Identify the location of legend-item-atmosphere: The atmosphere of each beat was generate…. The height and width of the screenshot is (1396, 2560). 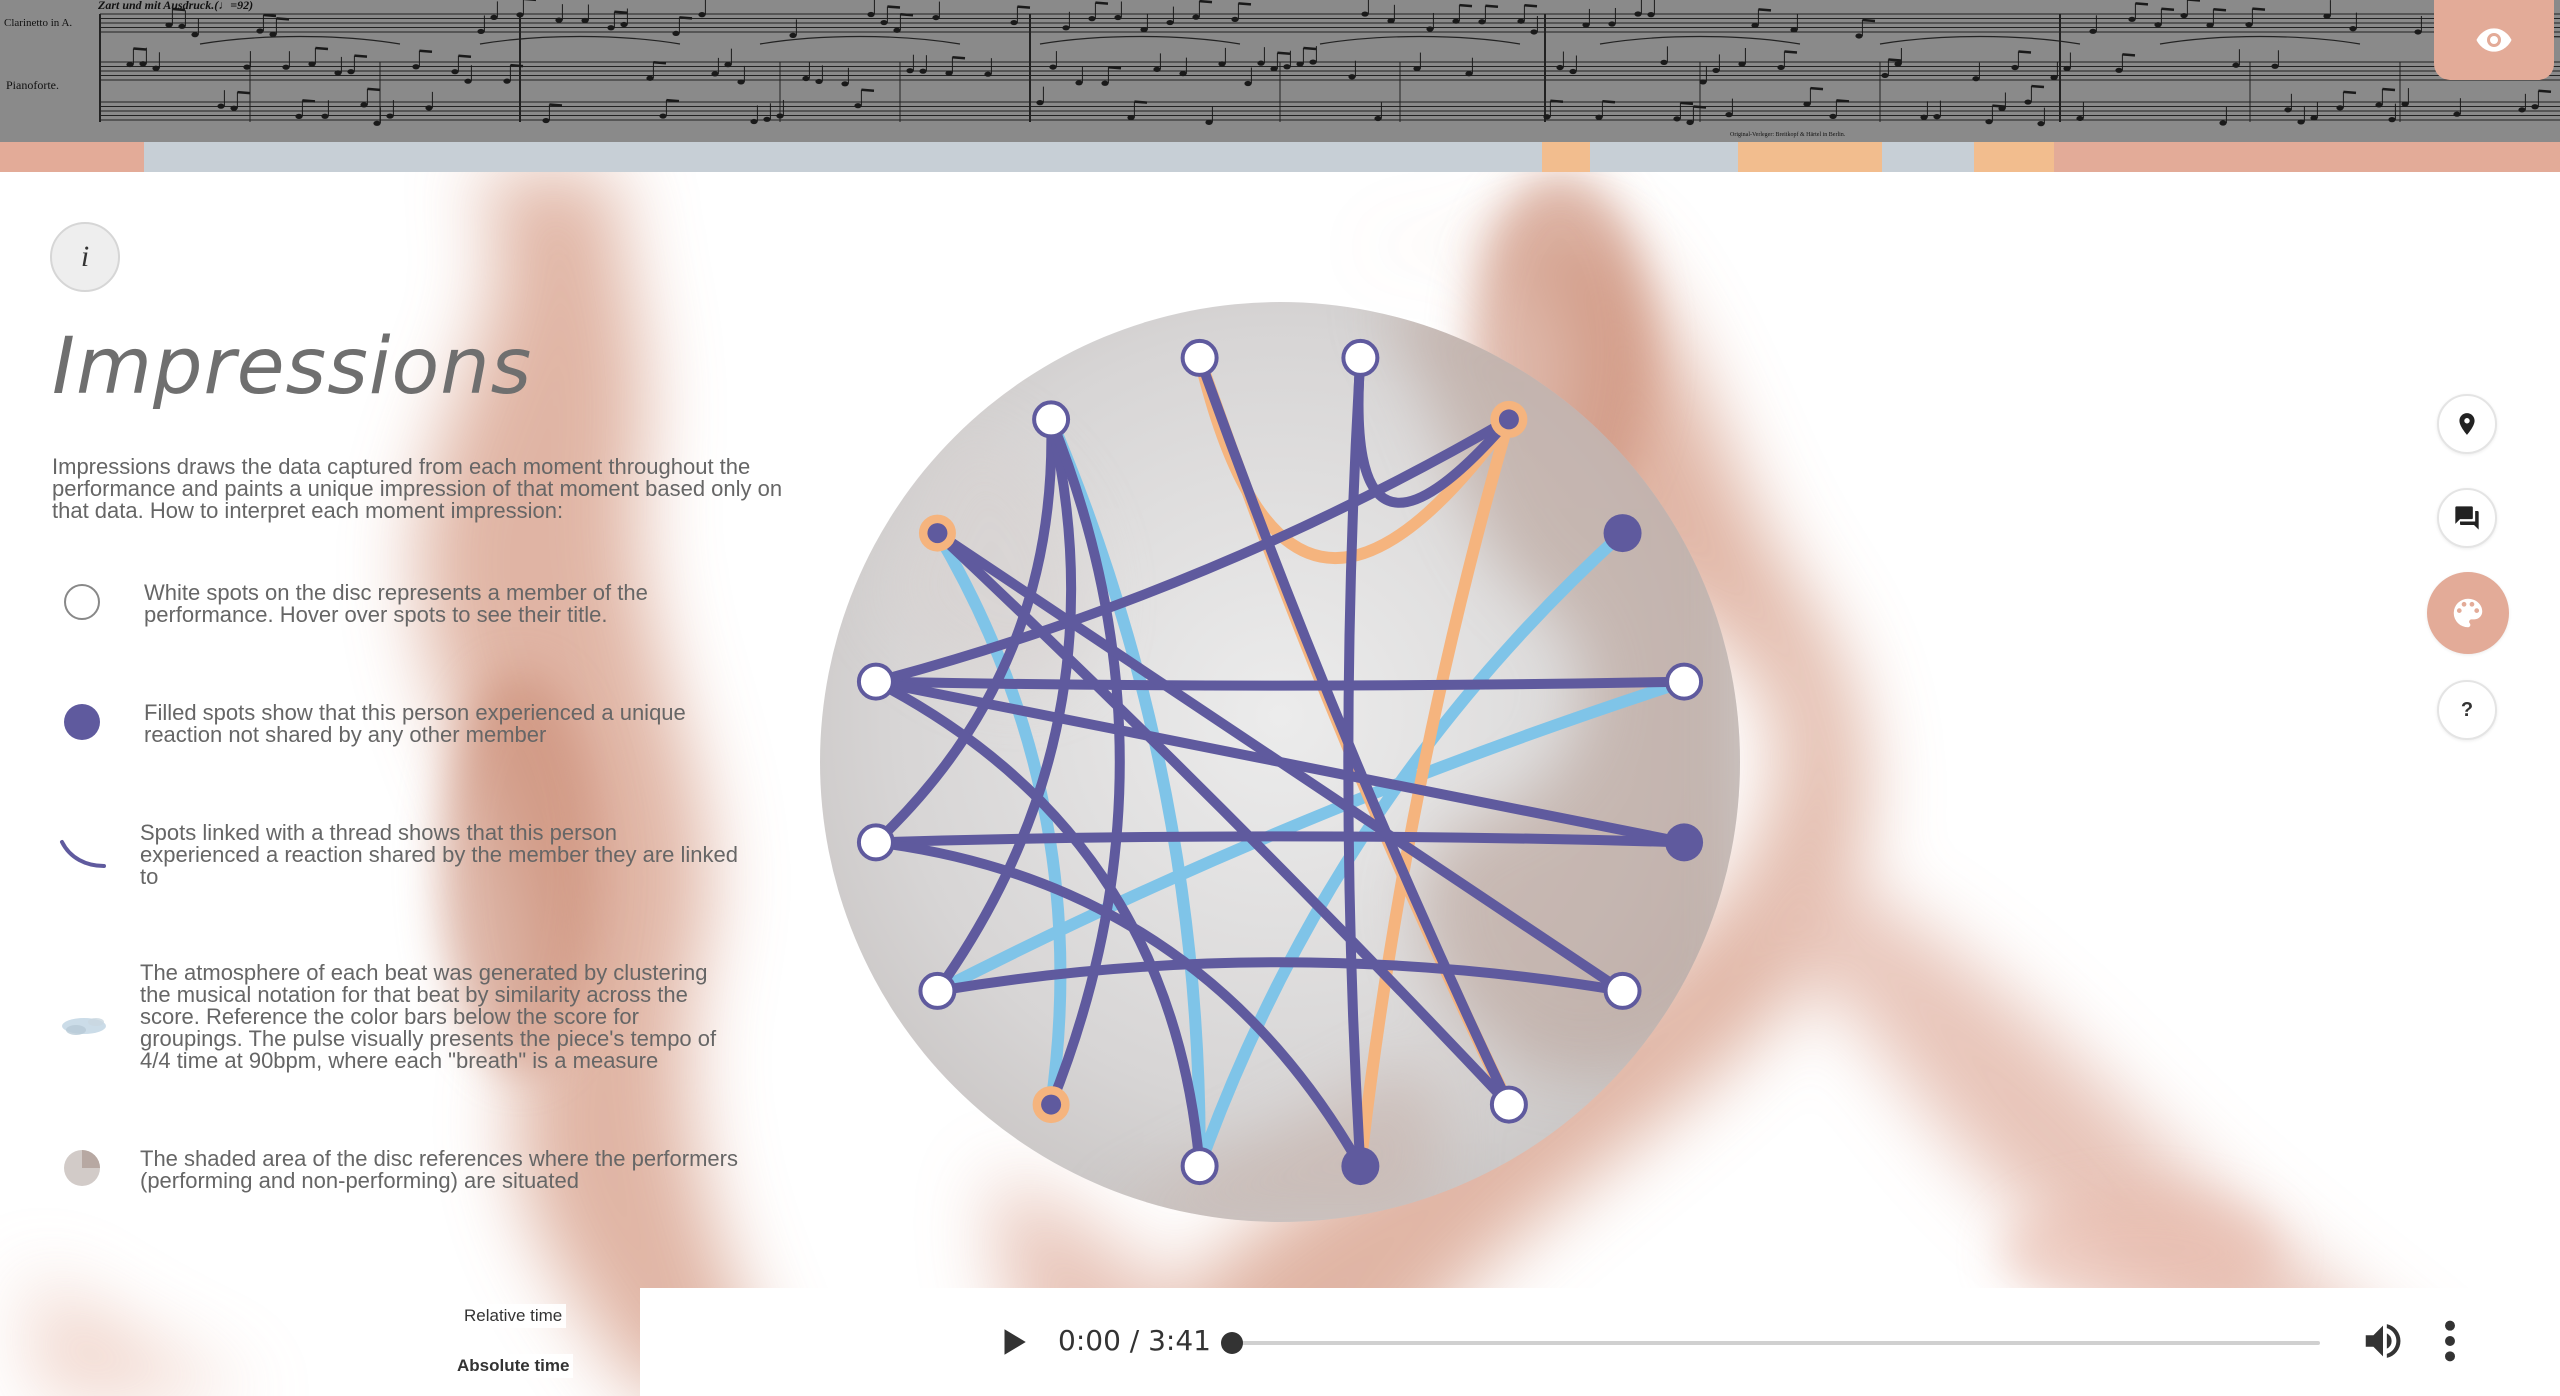
(402, 1022).